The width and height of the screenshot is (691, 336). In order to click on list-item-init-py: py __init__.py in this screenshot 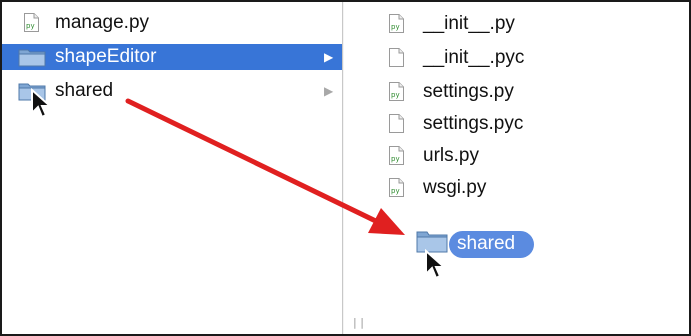, I will do `click(525, 24)`.